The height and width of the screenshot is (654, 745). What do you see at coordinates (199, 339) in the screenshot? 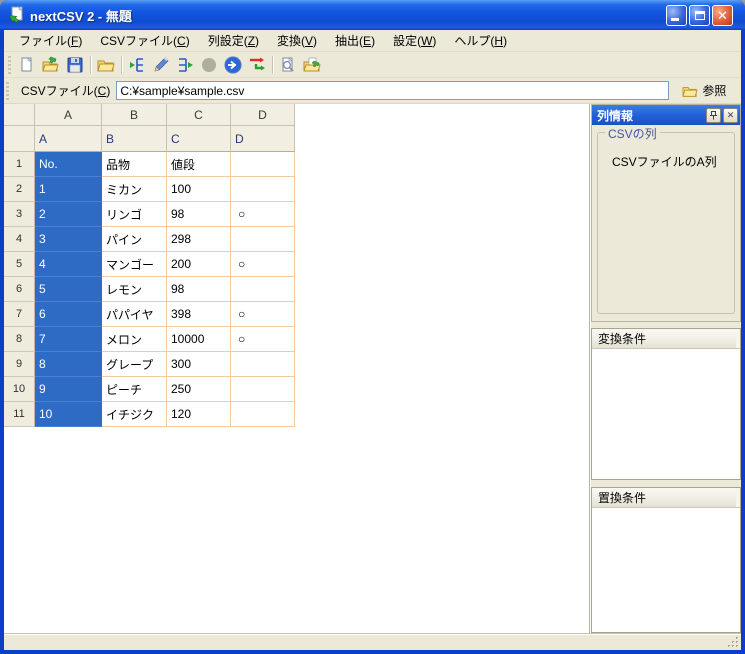
I see `table-cell: 10000` at bounding box center [199, 339].